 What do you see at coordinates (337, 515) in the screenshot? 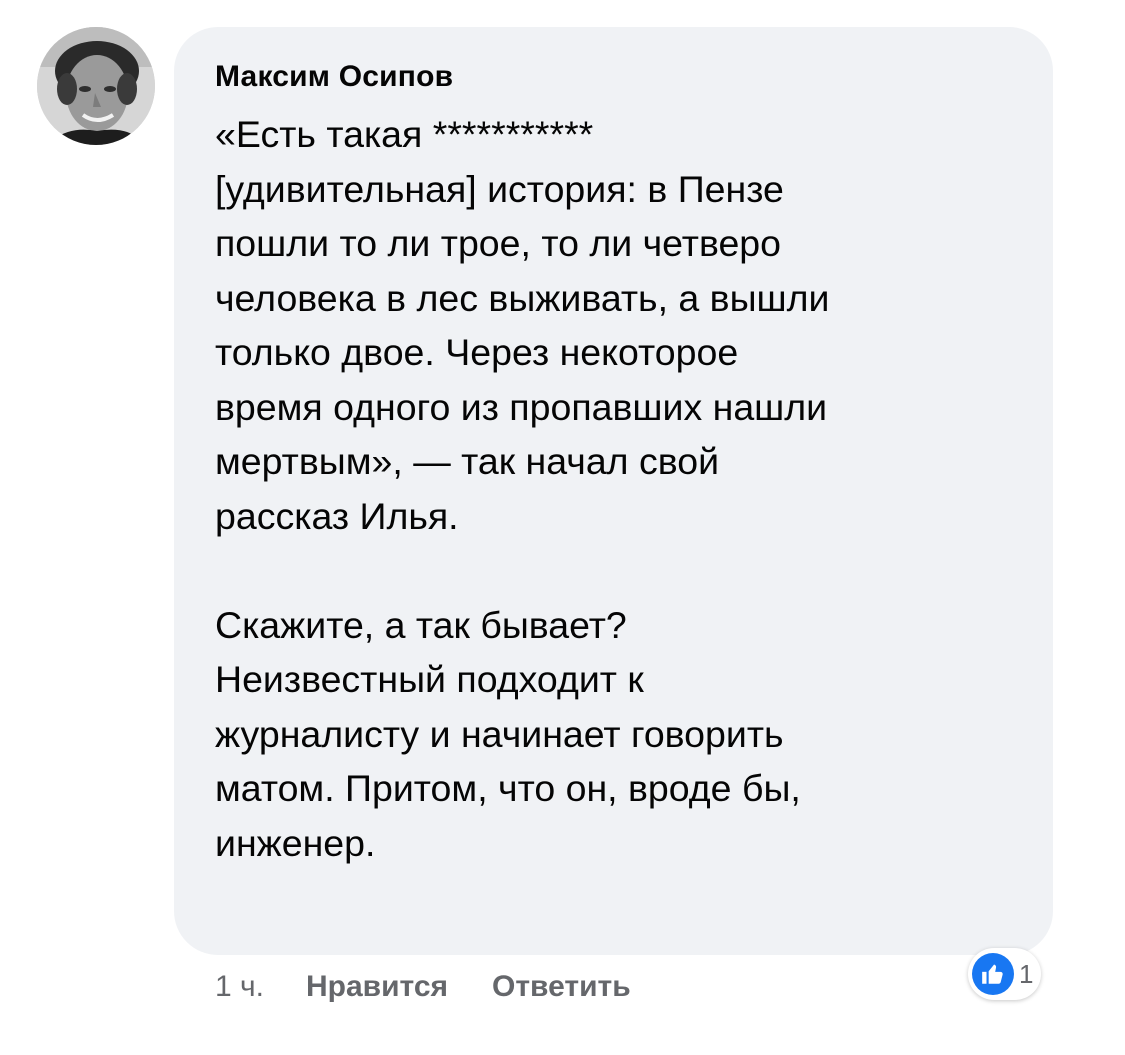
I see `comment-line: рассказ Илья.` at bounding box center [337, 515].